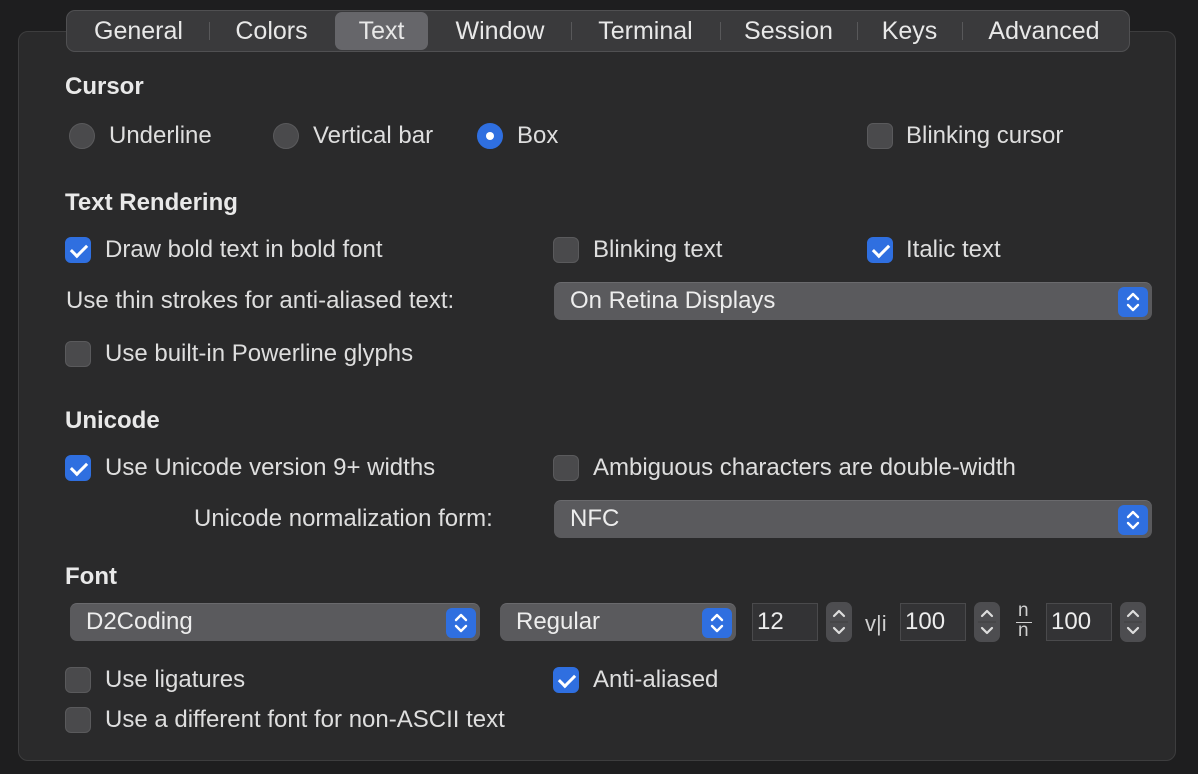 Image resolution: width=1198 pixels, height=774 pixels. I want to click on box-label: Box, so click(537, 136).